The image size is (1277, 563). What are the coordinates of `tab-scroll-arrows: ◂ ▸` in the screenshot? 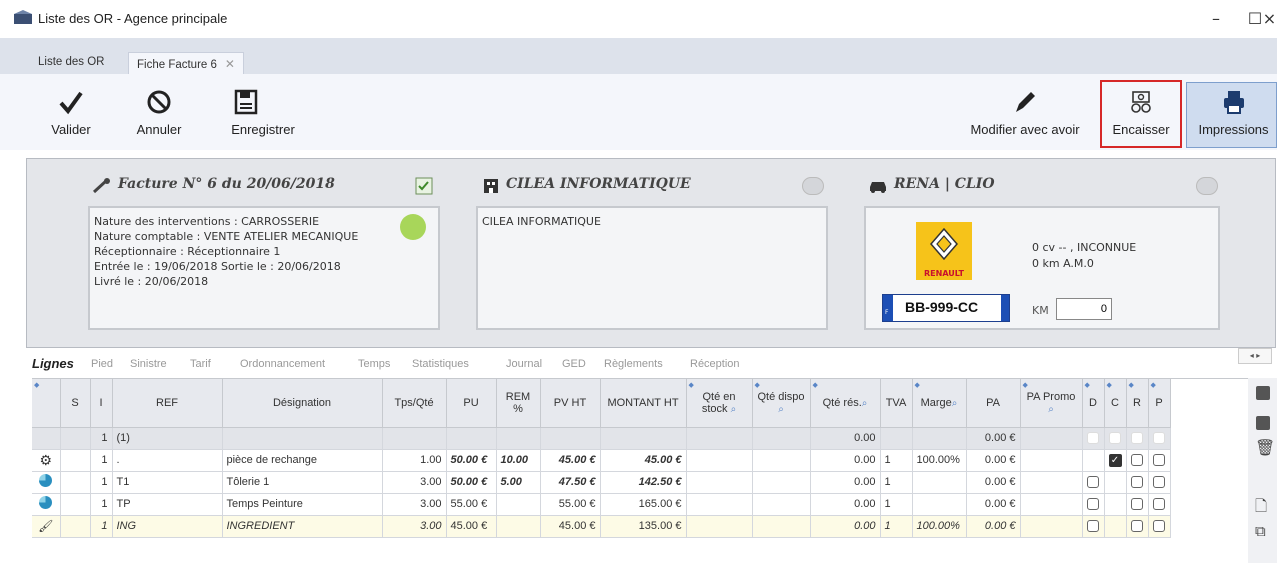 It's located at (1255, 356).